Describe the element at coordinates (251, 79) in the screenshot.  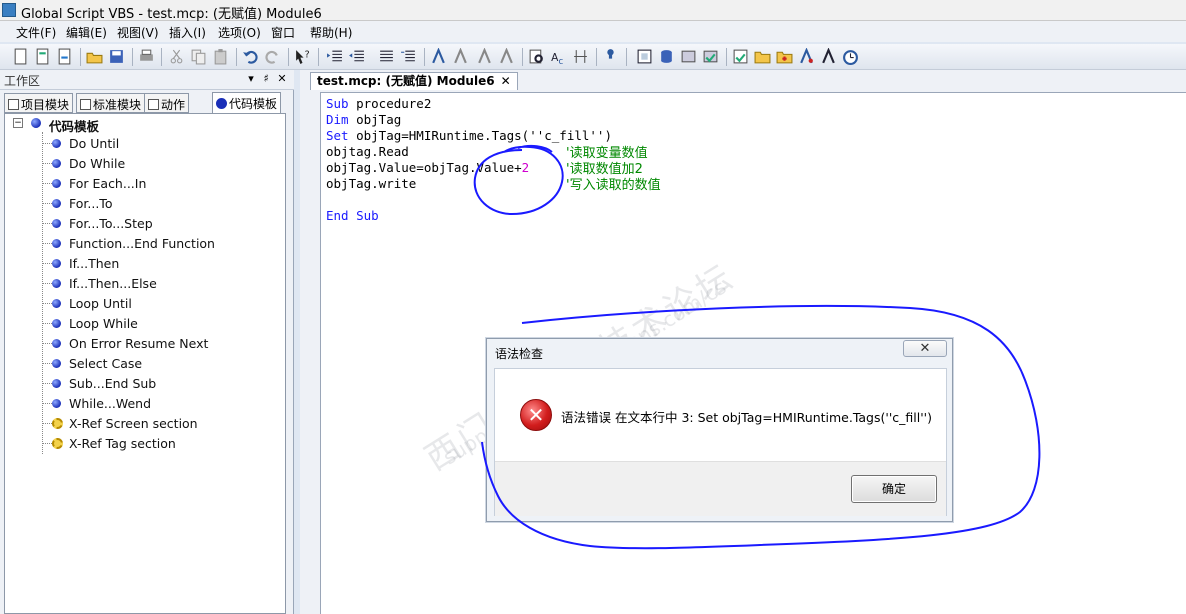
I see `dock-menu-button: ▾` at that location.